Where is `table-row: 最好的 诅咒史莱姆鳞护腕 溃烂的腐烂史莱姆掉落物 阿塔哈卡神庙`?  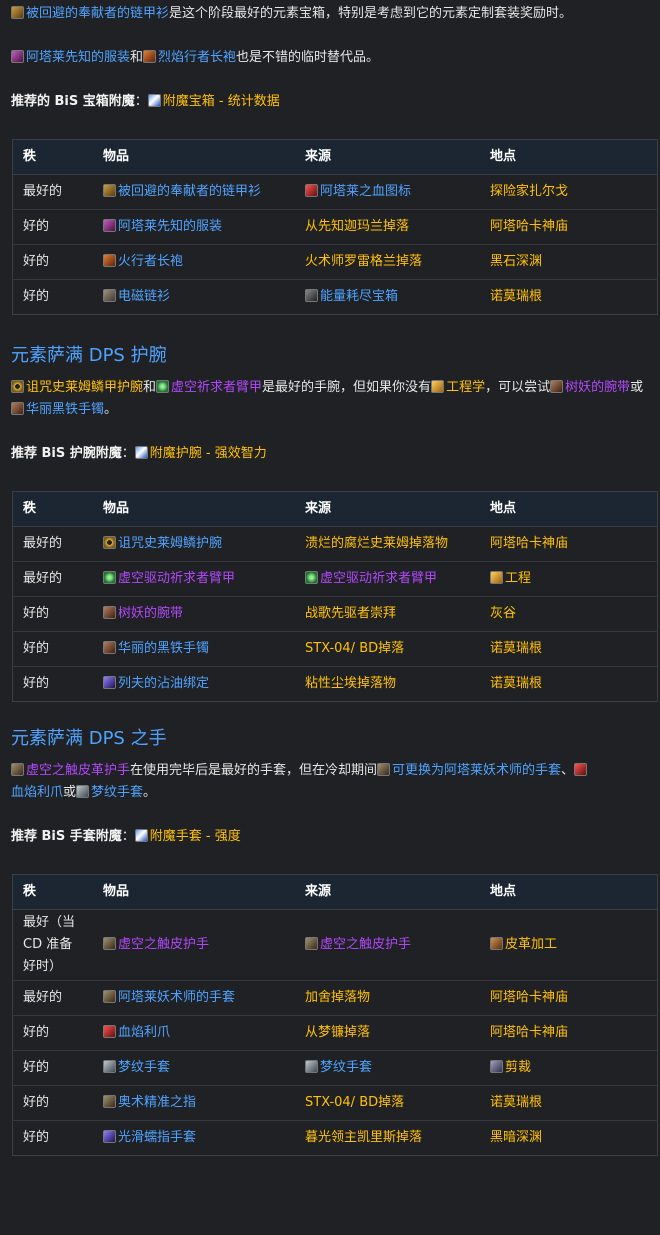 table-row: 最好的 诅咒史莱姆鳞护腕 溃烂的腐烂史莱姆掉落物 阿塔哈卡神庙 is located at coordinates (335, 544).